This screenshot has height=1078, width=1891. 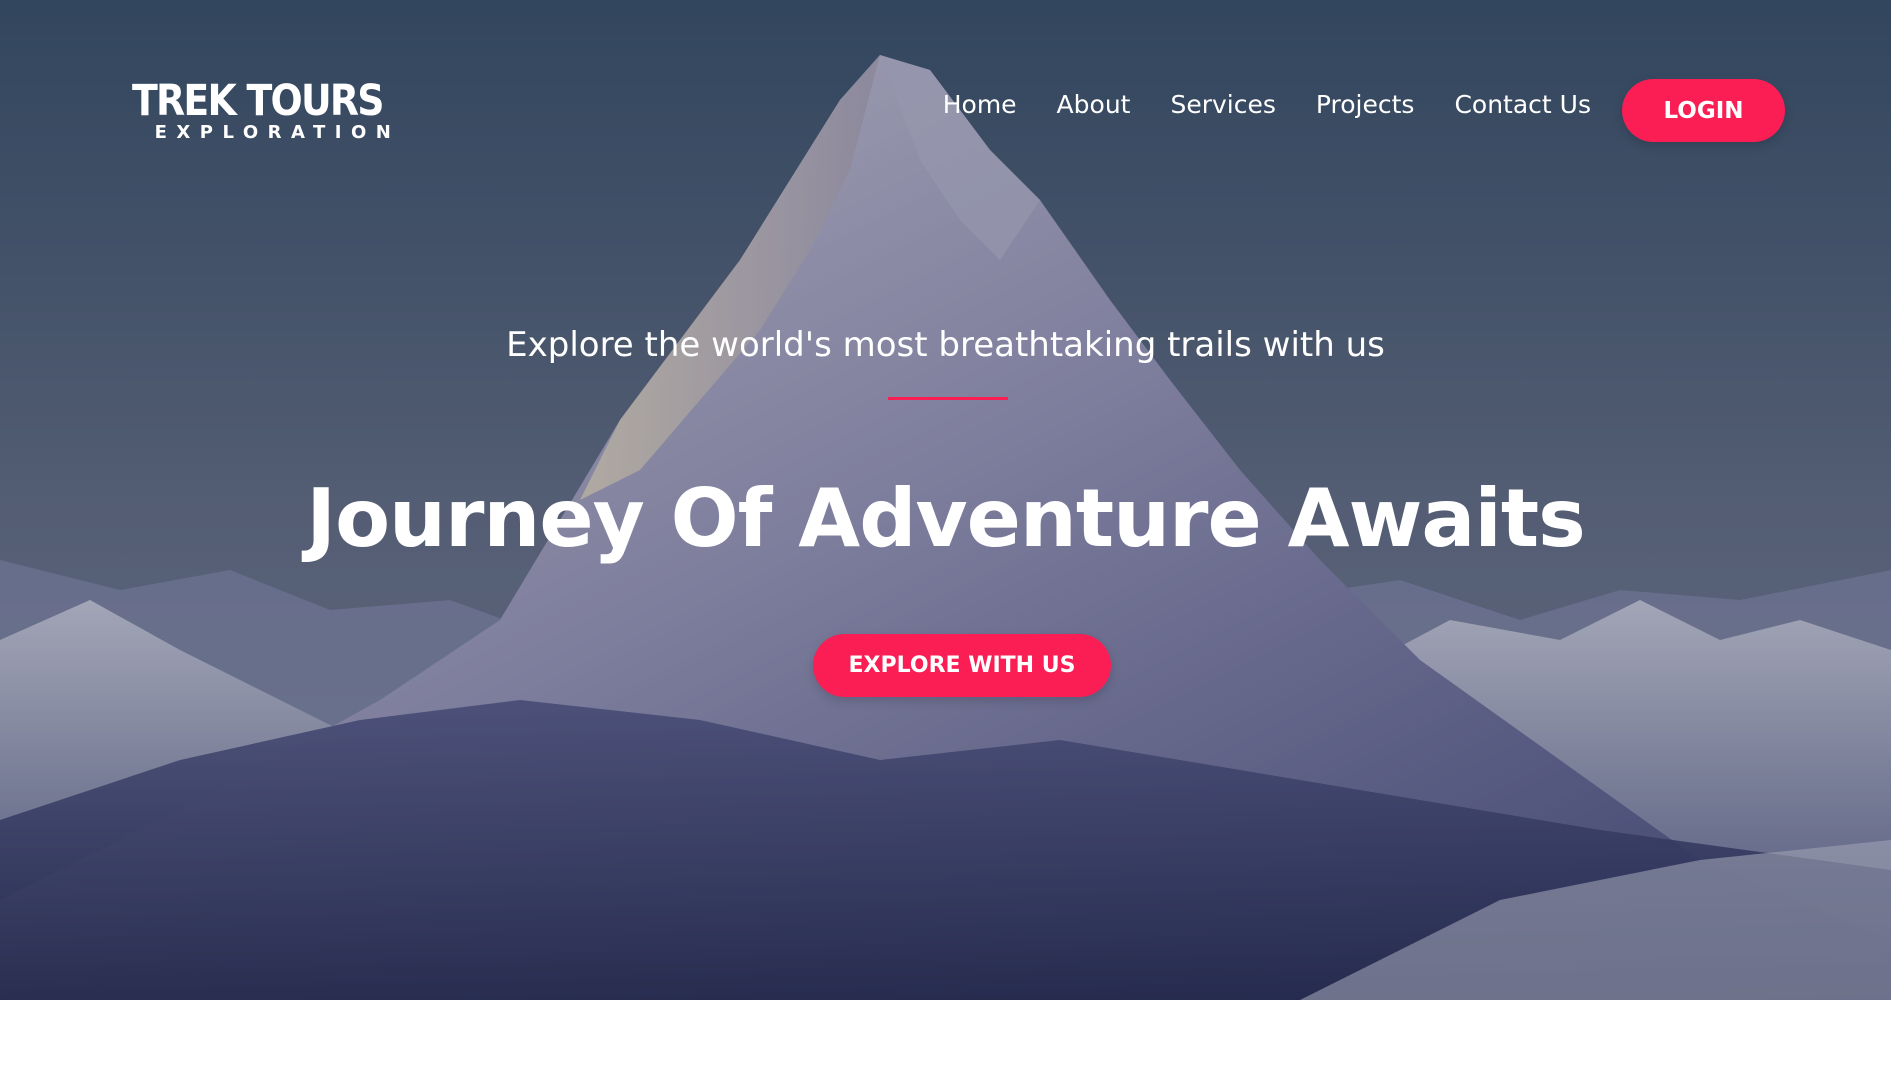 I want to click on nav-item-contact-us: Contact Us, so click(x=1522, y=104).